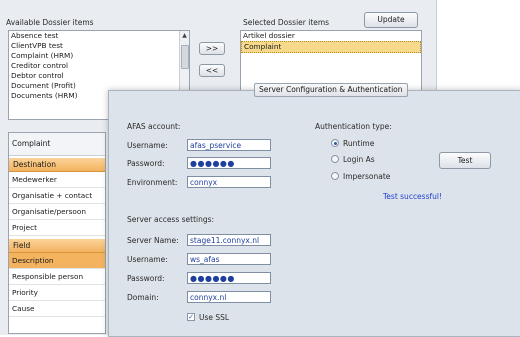  Describe the element at coordinates (143, 297) in the screenshot. I see `domain-label: Domain:` at that location.